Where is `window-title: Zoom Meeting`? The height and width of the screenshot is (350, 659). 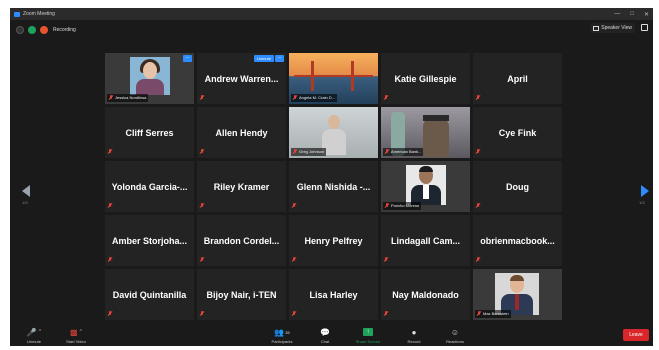
window-title: Zoom Meeting is located at coordinates (39, 14).